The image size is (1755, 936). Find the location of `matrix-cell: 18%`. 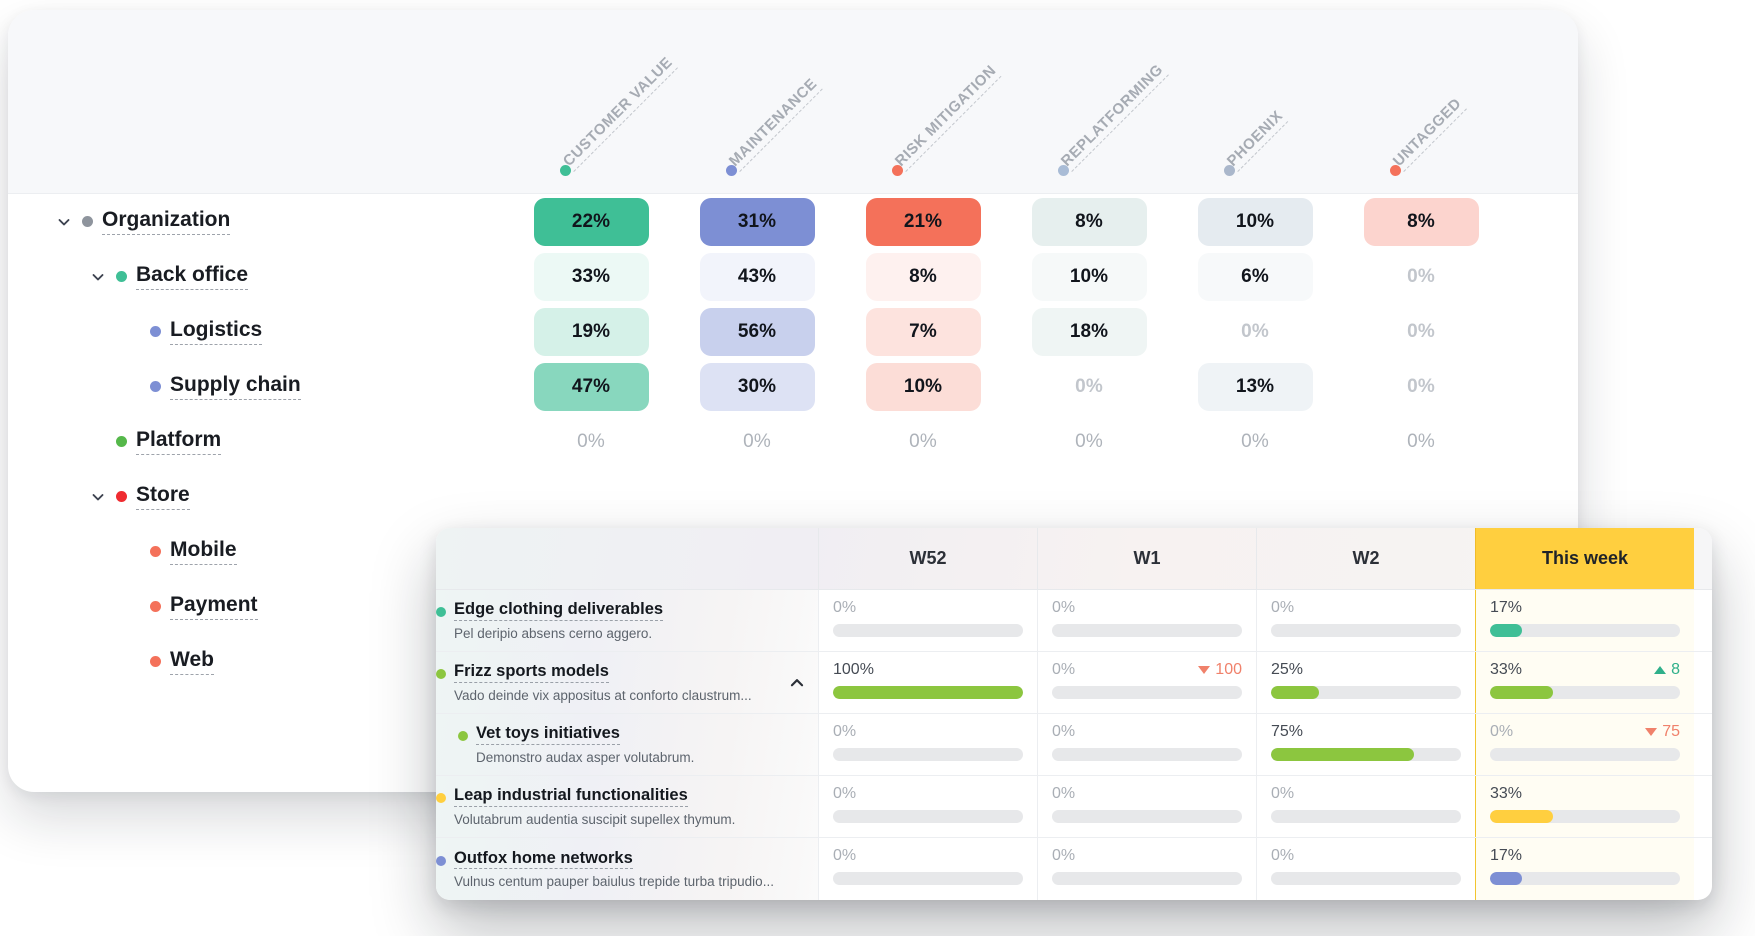

matrix-cell: 18% is located at coordinates (1089, 331).